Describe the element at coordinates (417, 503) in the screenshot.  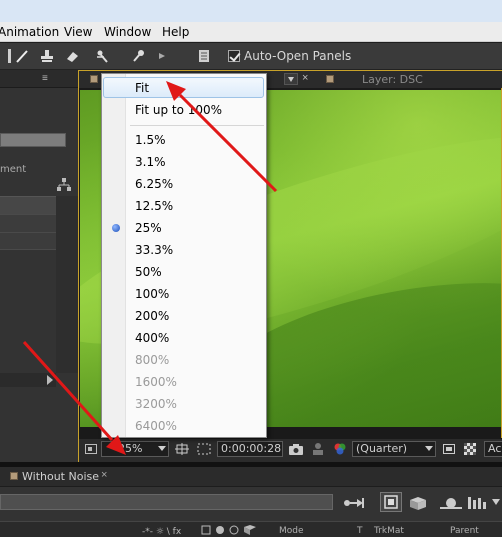
I see `draft-3d-icon` at that location.